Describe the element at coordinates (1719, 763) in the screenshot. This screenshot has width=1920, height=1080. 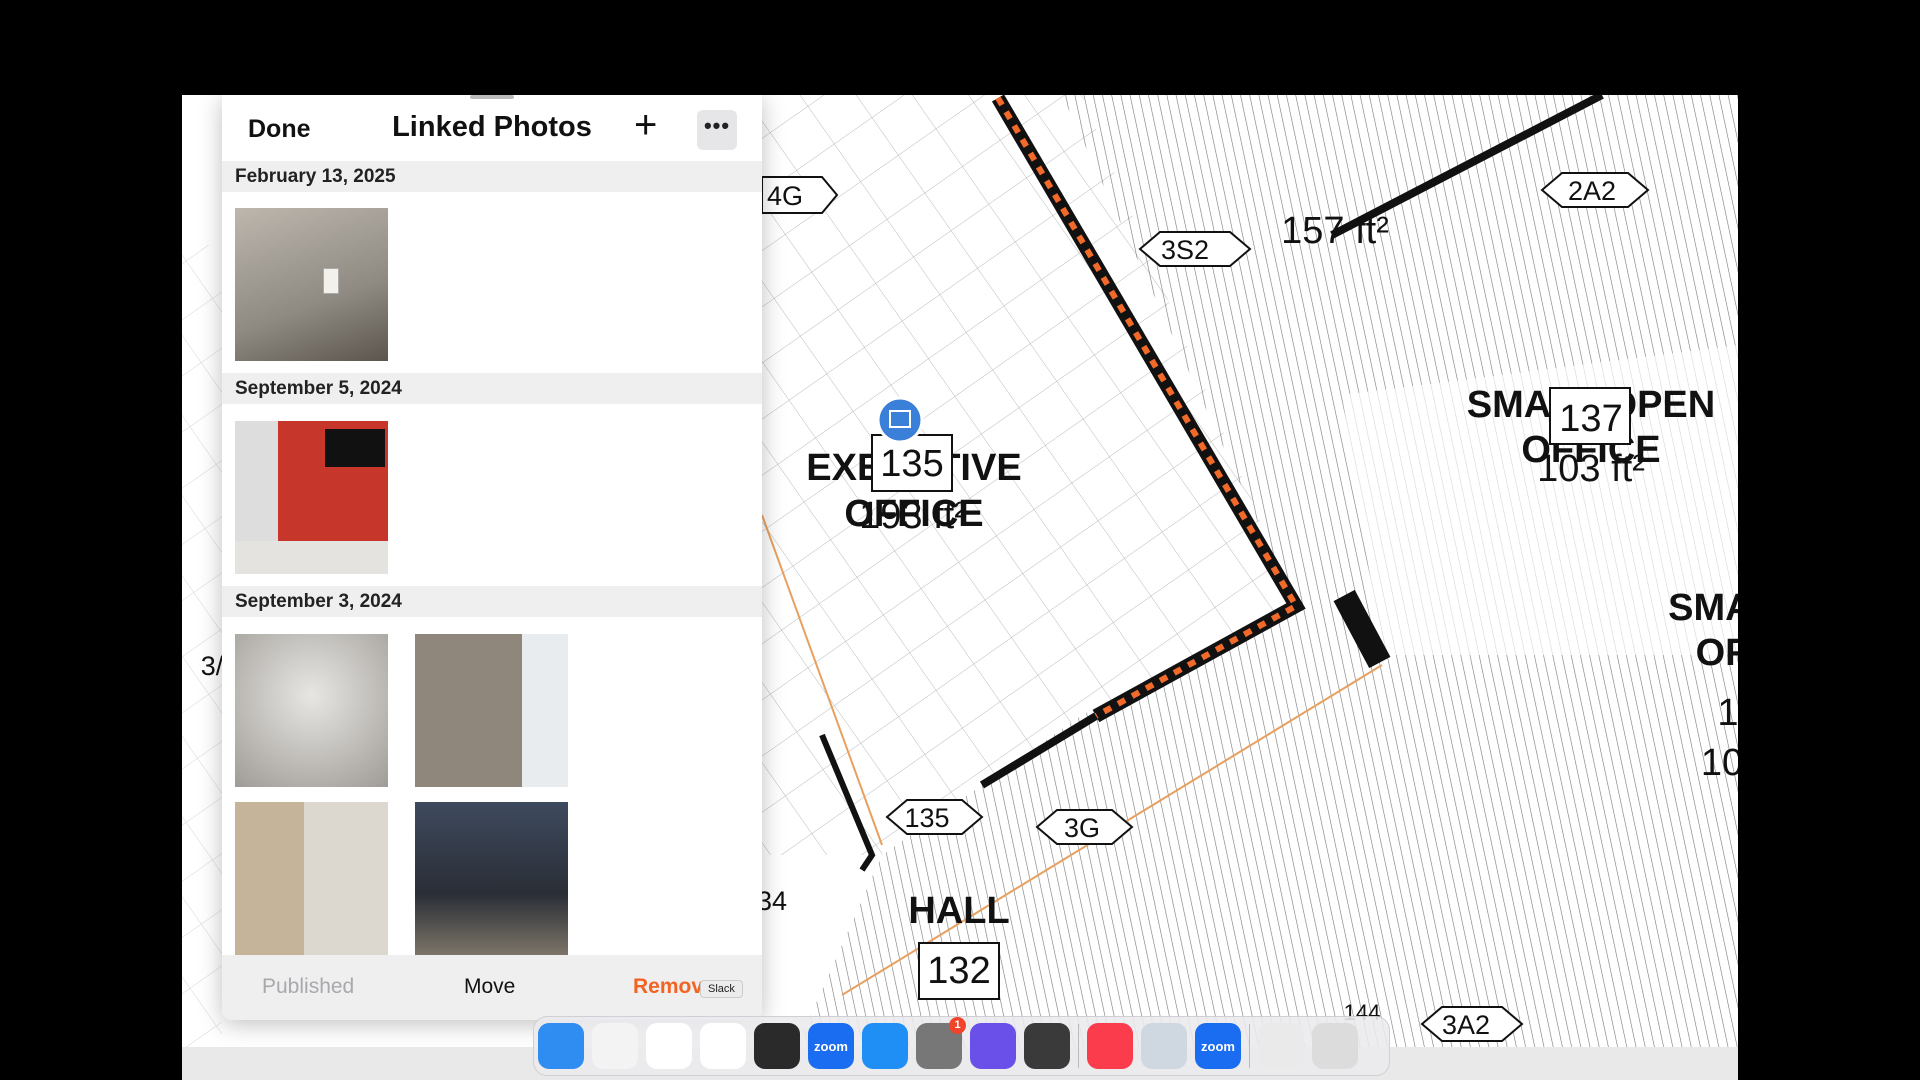
I see `svg-text: 10` at that location.